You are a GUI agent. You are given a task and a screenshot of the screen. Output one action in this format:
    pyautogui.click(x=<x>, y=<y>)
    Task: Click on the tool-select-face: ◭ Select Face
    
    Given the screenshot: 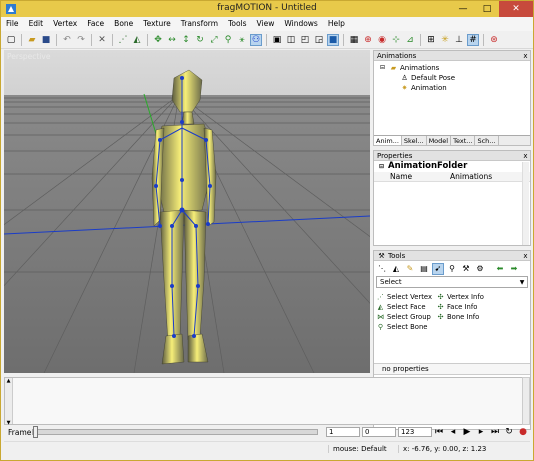 What is the action you would take?
    pyautogui.click(x=406, y=307)
    